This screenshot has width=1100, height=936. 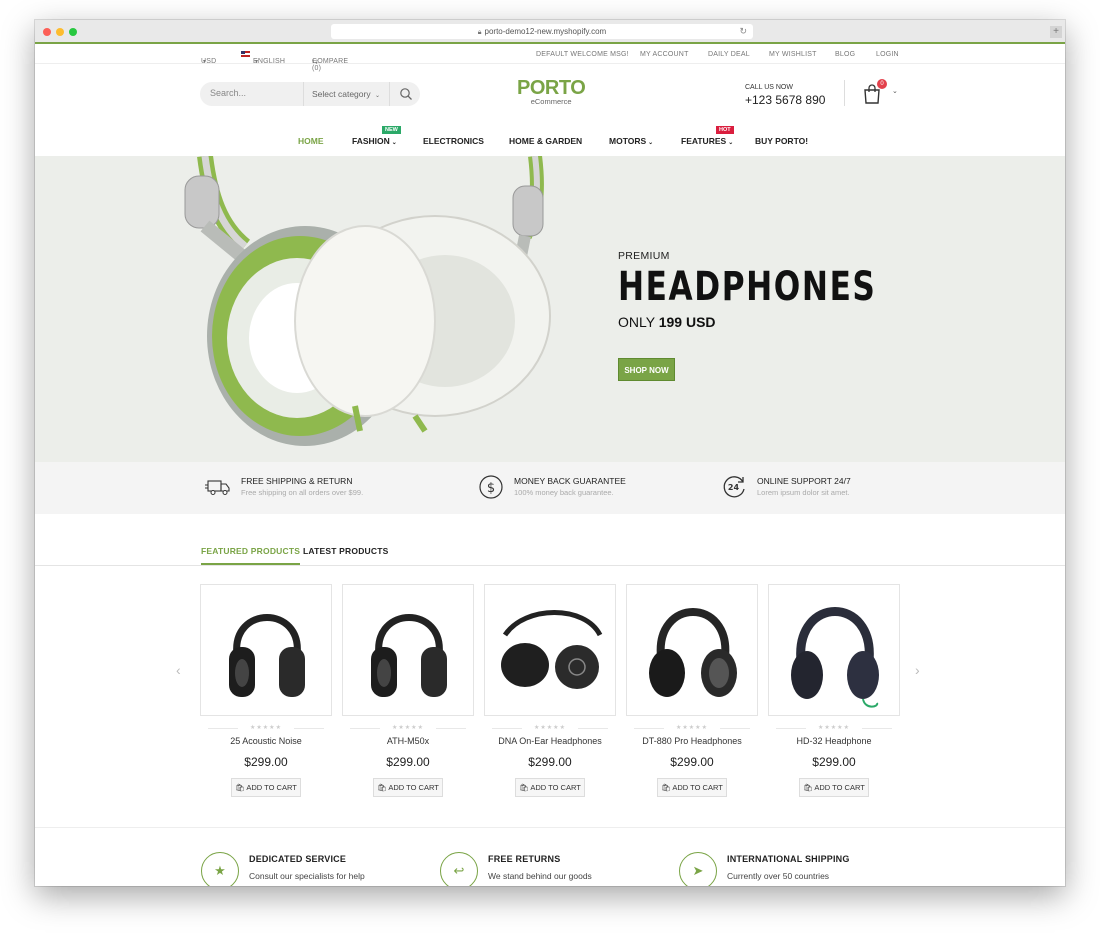 What do you see at coordinates (391, 130) in the screenshot?
I see `new-badge: NEW` at bounding box center [391, 130].